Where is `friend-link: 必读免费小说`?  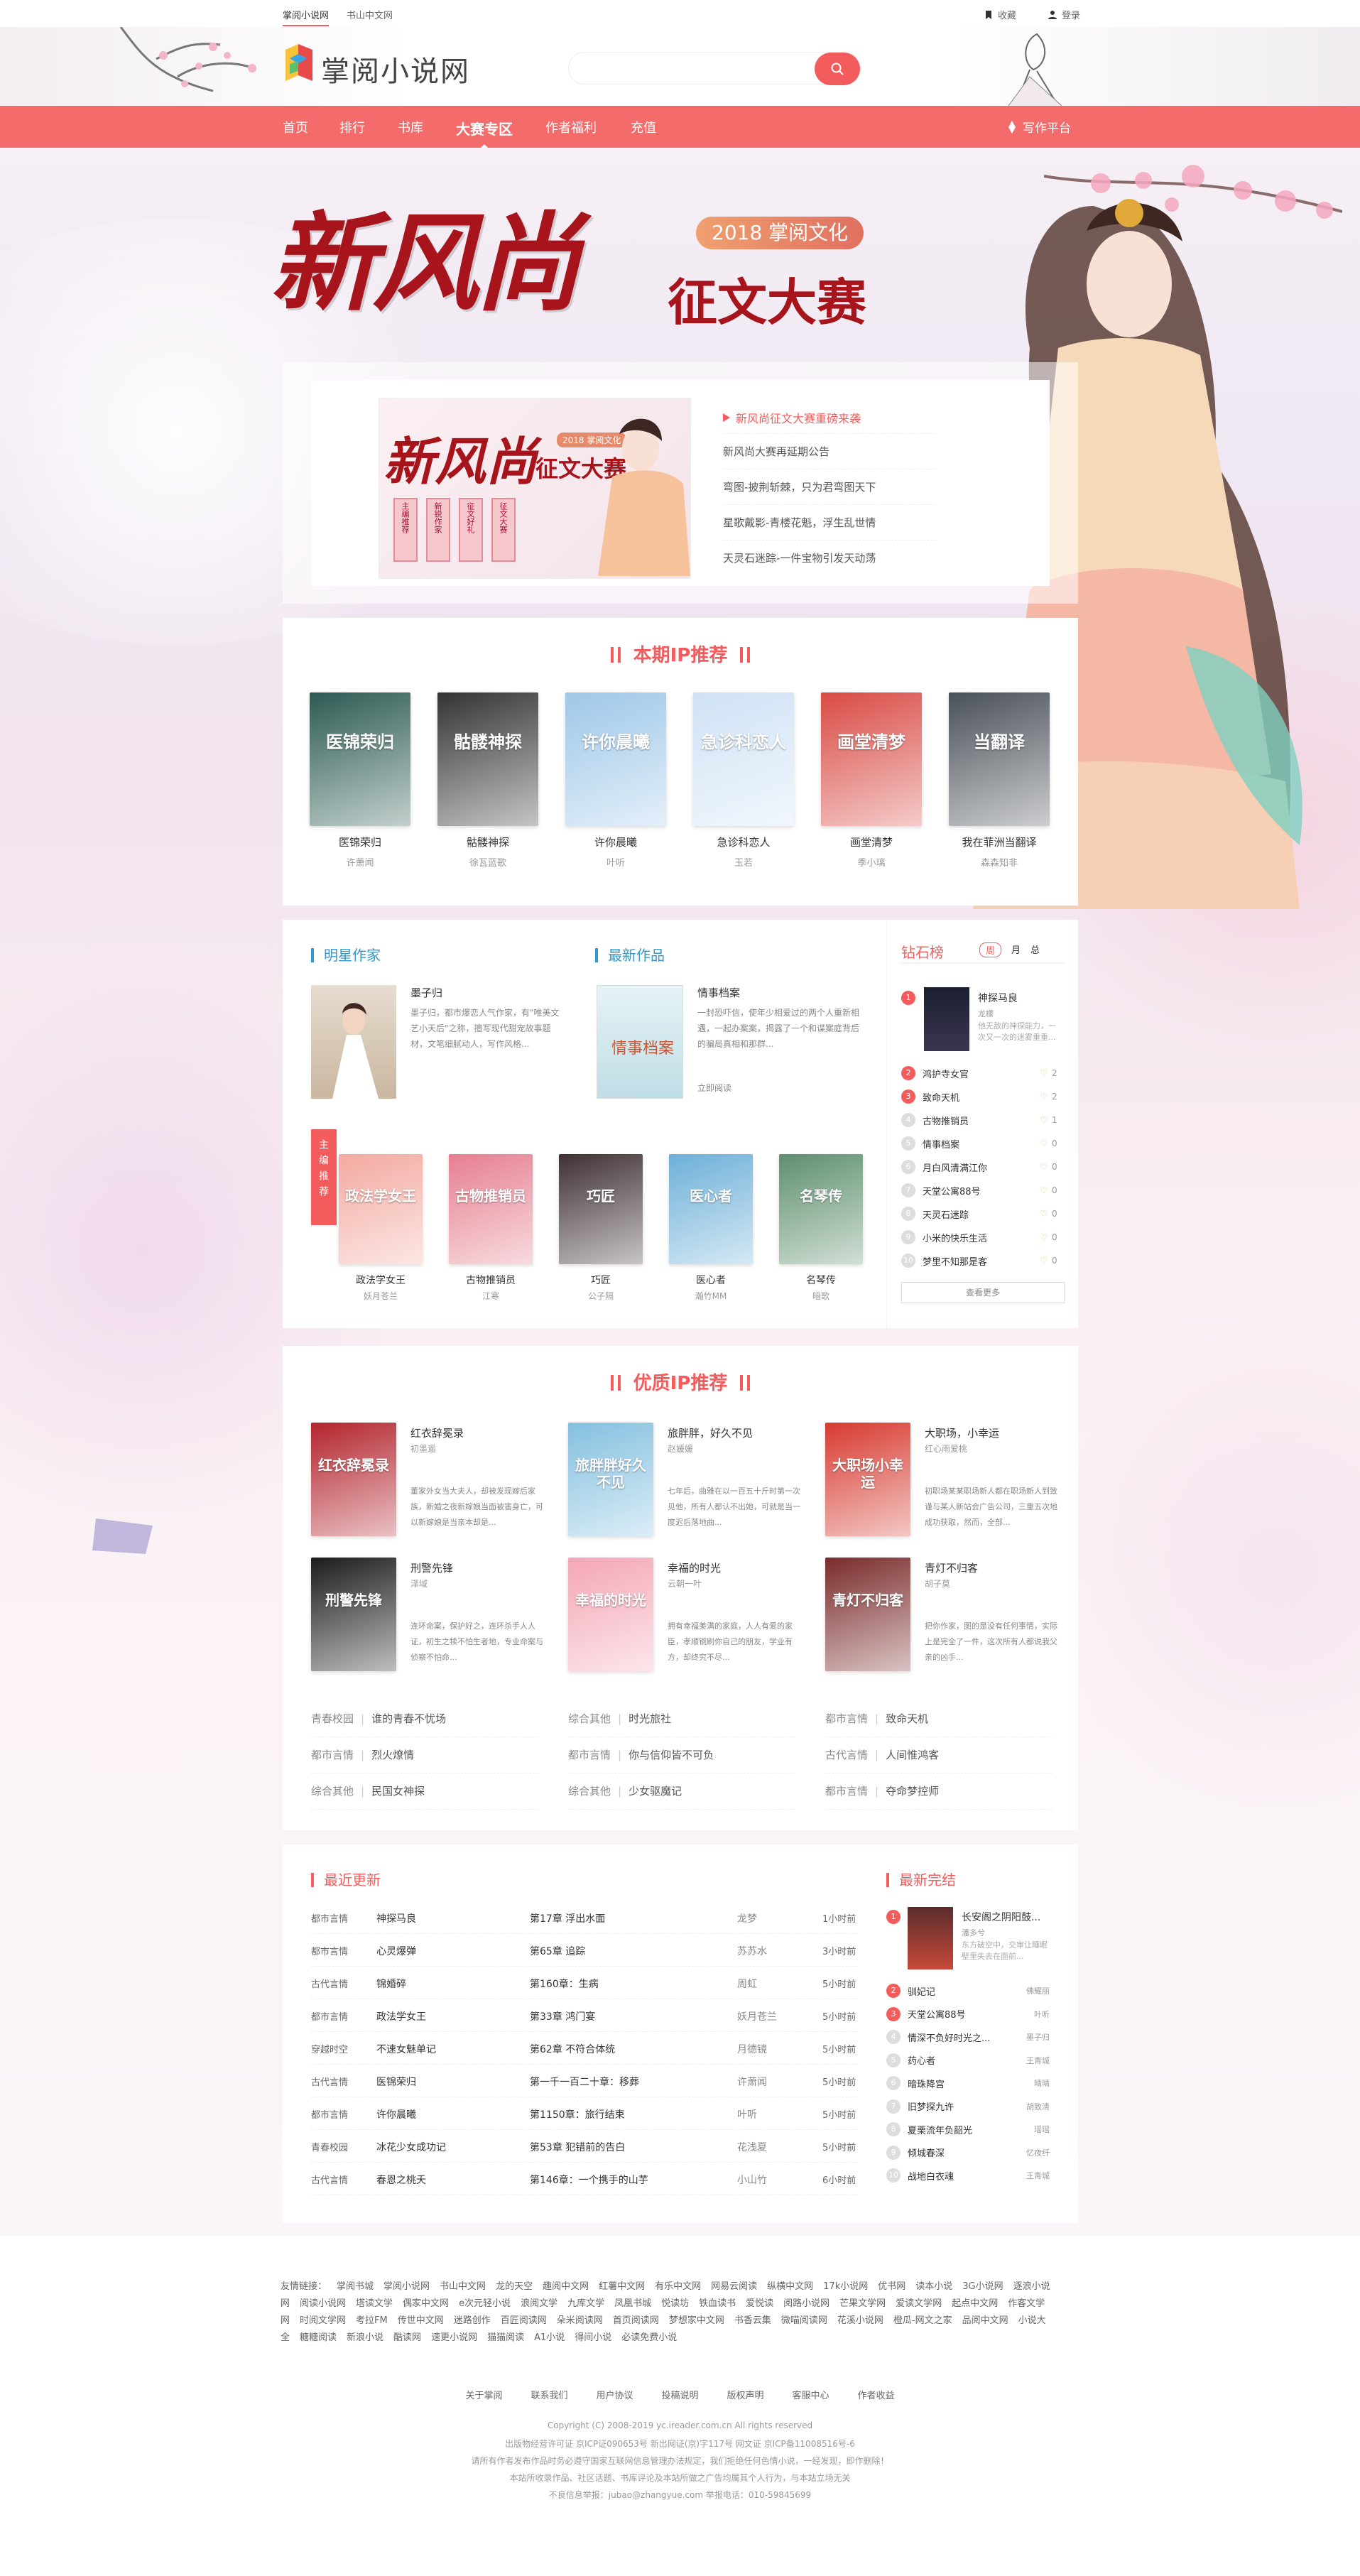
friend-link: 必读免费小说 is located at coordinates (649, 2337).